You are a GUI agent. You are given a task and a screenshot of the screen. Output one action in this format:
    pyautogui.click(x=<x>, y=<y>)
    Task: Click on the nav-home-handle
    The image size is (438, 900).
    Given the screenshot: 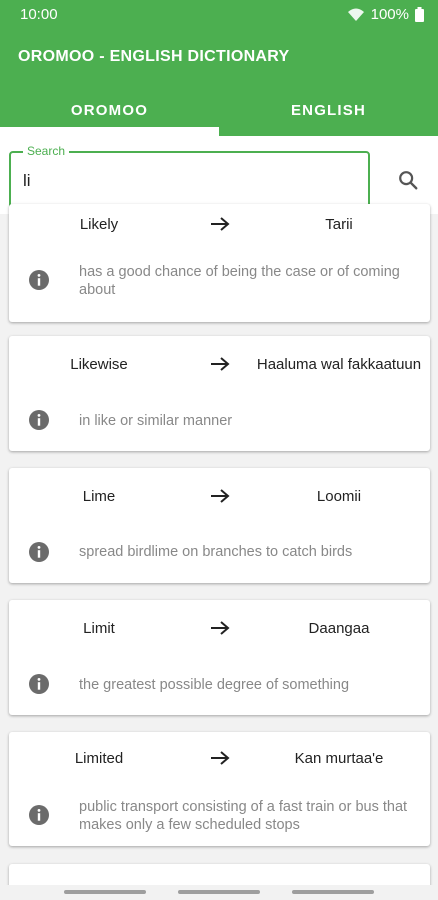 What is the action you would take?
    pyautogui.click(x=219, y=892)
    